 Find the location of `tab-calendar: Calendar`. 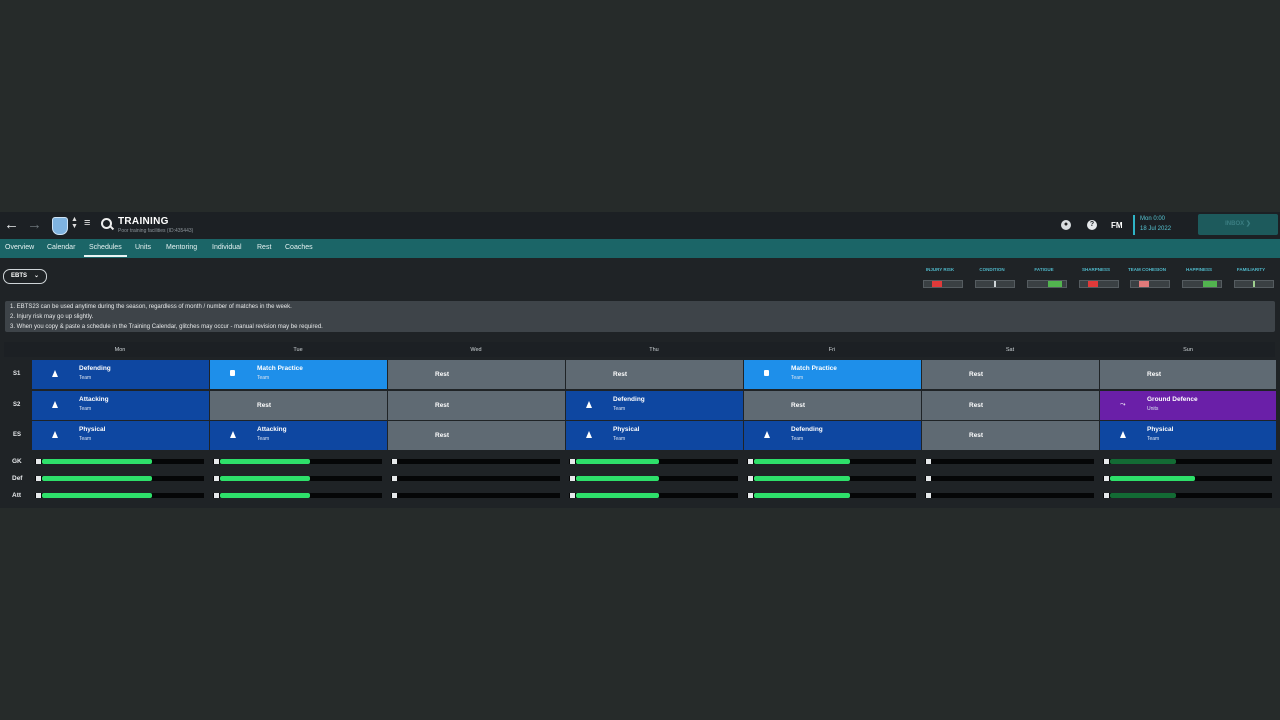

tab-calendar: Calendar is located at coordinates (61, 247).